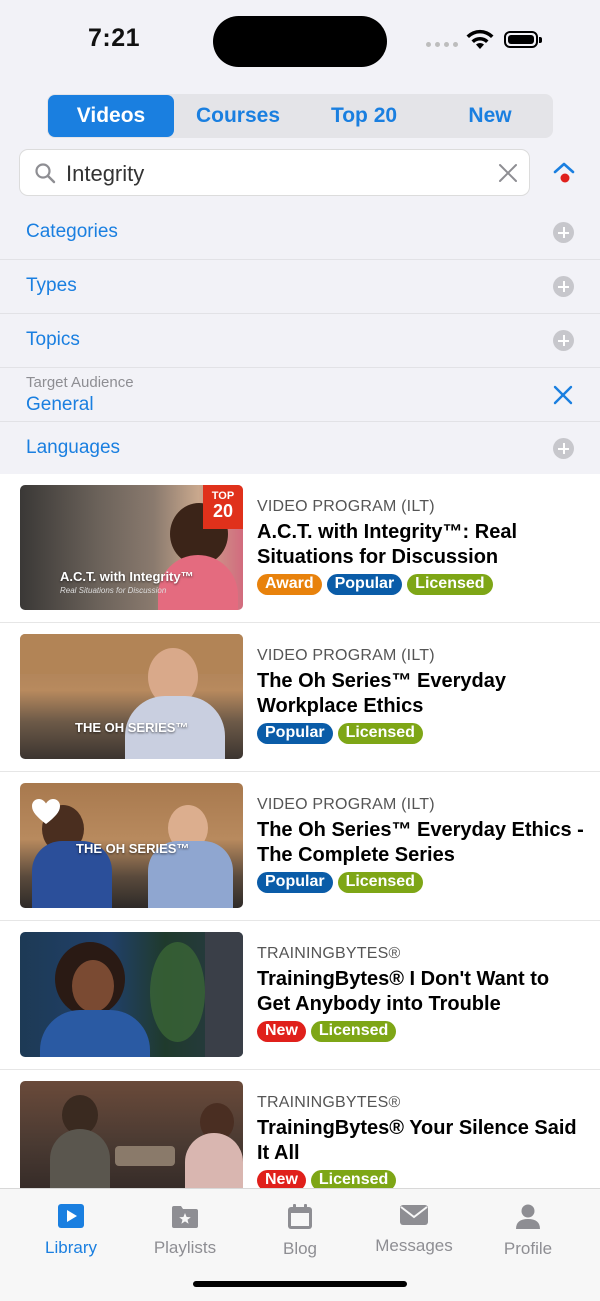  I want to click on filter-categories-label: Categories, so click(72, 231).